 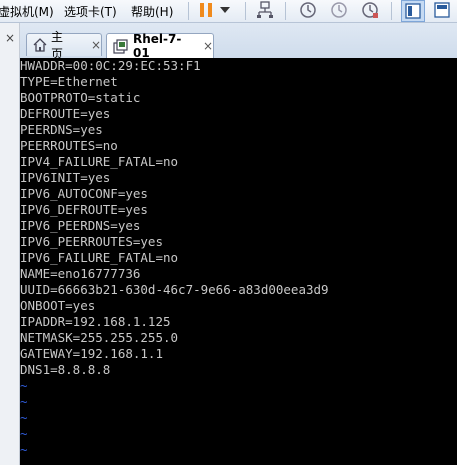 What do you see at coordinates (120, 46) in the screenshot?
I see `vm-icon` at bounding box center [120, 46].